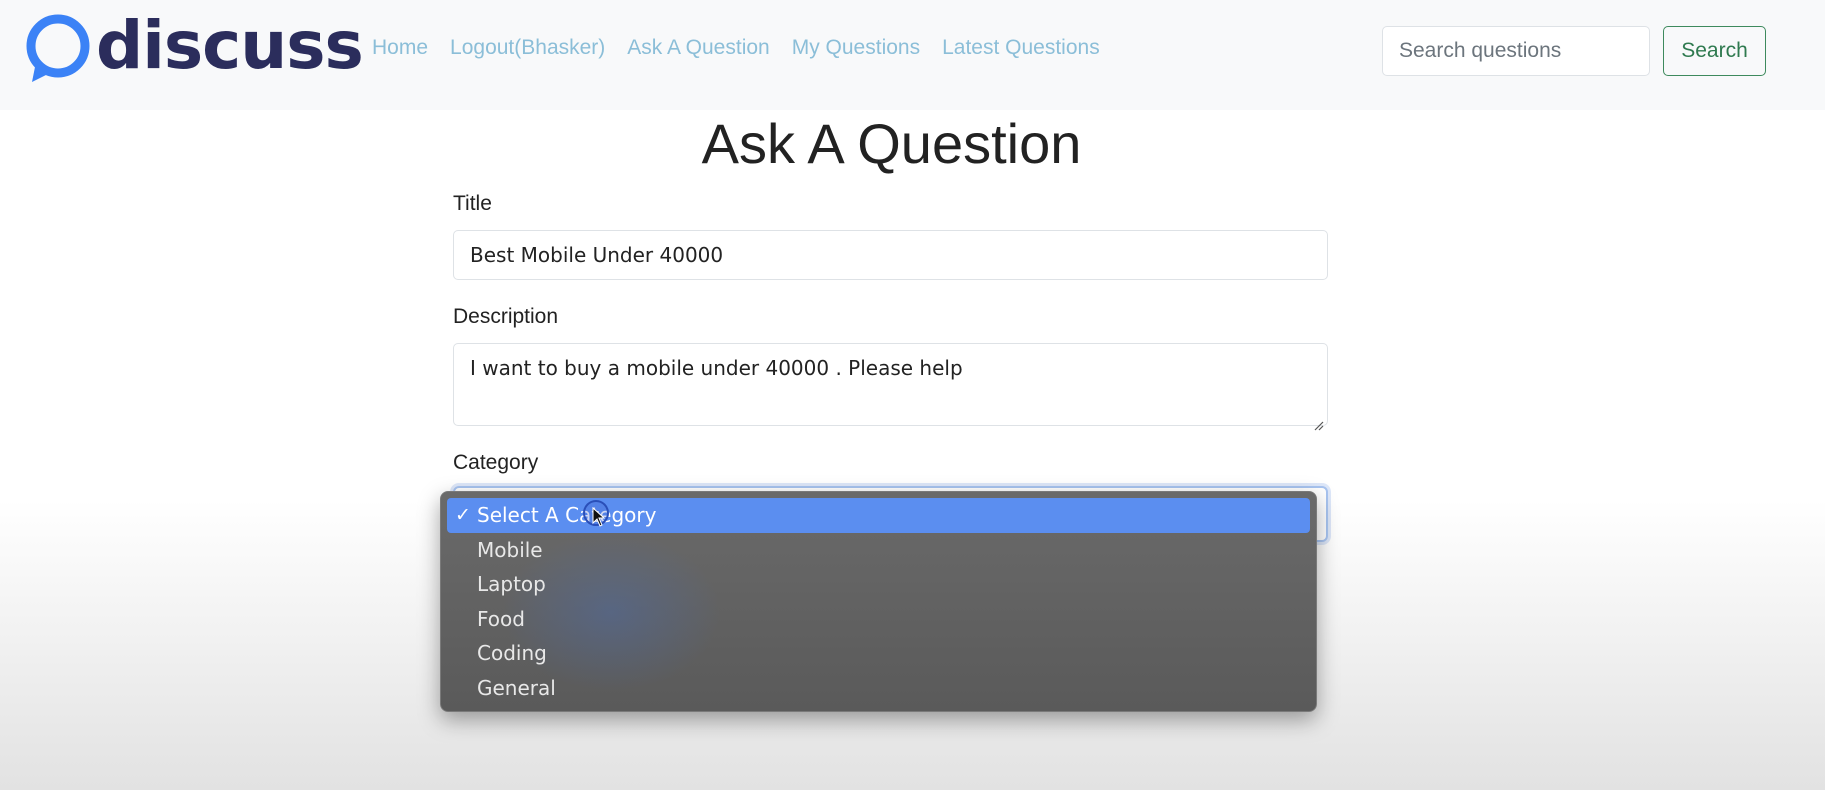  Describe the element at coordinates (878, 688) in the screenshot. I see `category-option-general: General` at that location.